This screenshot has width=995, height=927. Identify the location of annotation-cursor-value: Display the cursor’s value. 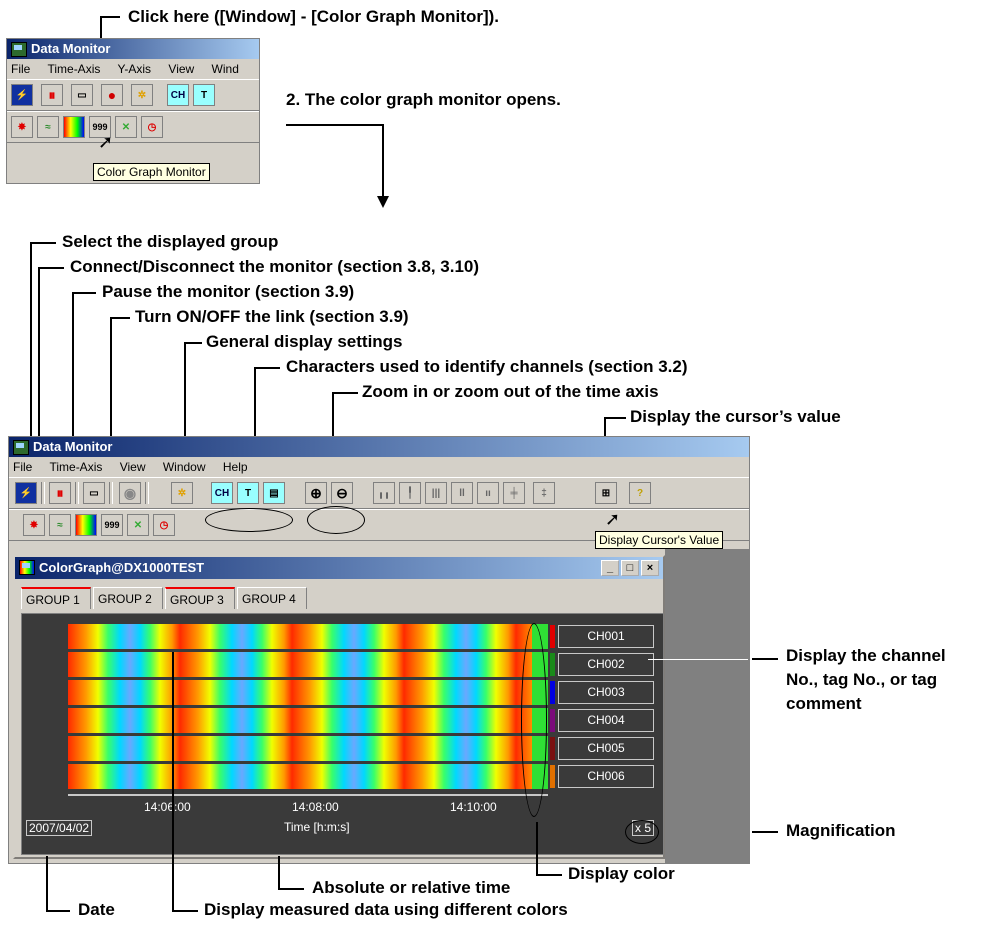
(735, 416).